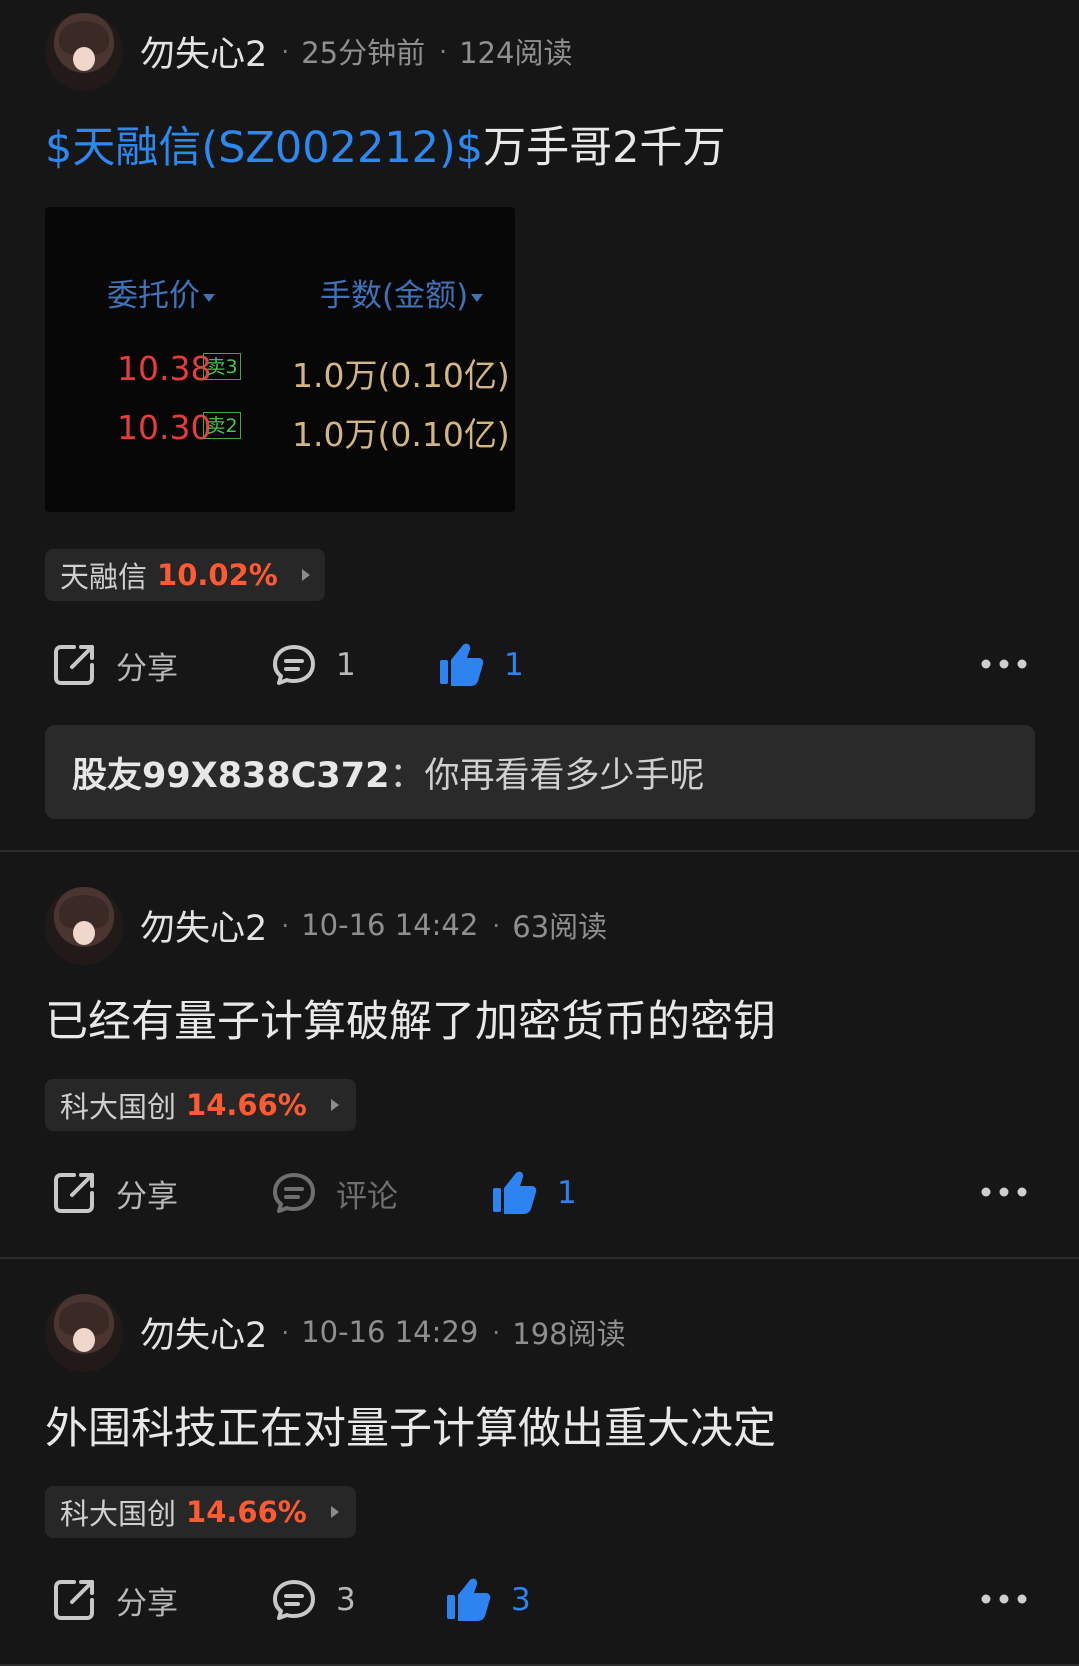 This screenshot has height=1666, width=1079. Describe the element at coordinates (153, 296) in the screenshot. I see `price-header-label: 委托价` at that location.